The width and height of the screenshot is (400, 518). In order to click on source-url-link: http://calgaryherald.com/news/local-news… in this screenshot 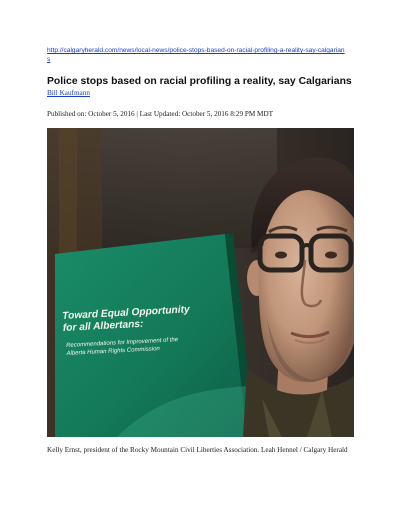, I will do `click(197, 55)`.